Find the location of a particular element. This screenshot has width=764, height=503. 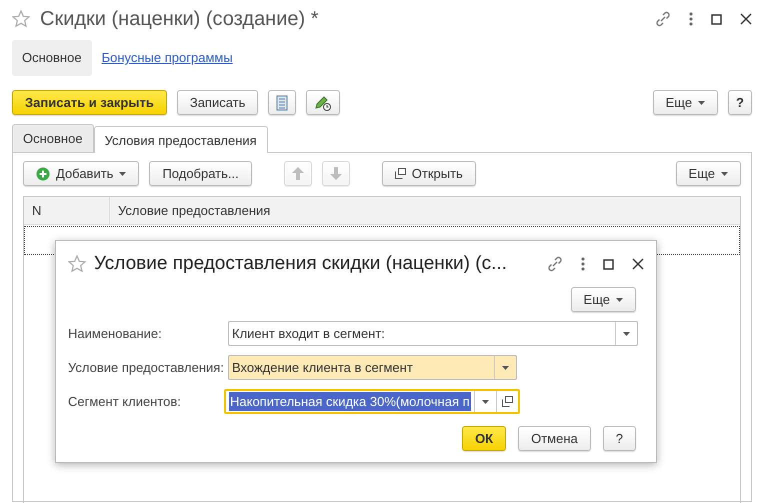

nav-item: Основное is located at coordinates (52, 58).